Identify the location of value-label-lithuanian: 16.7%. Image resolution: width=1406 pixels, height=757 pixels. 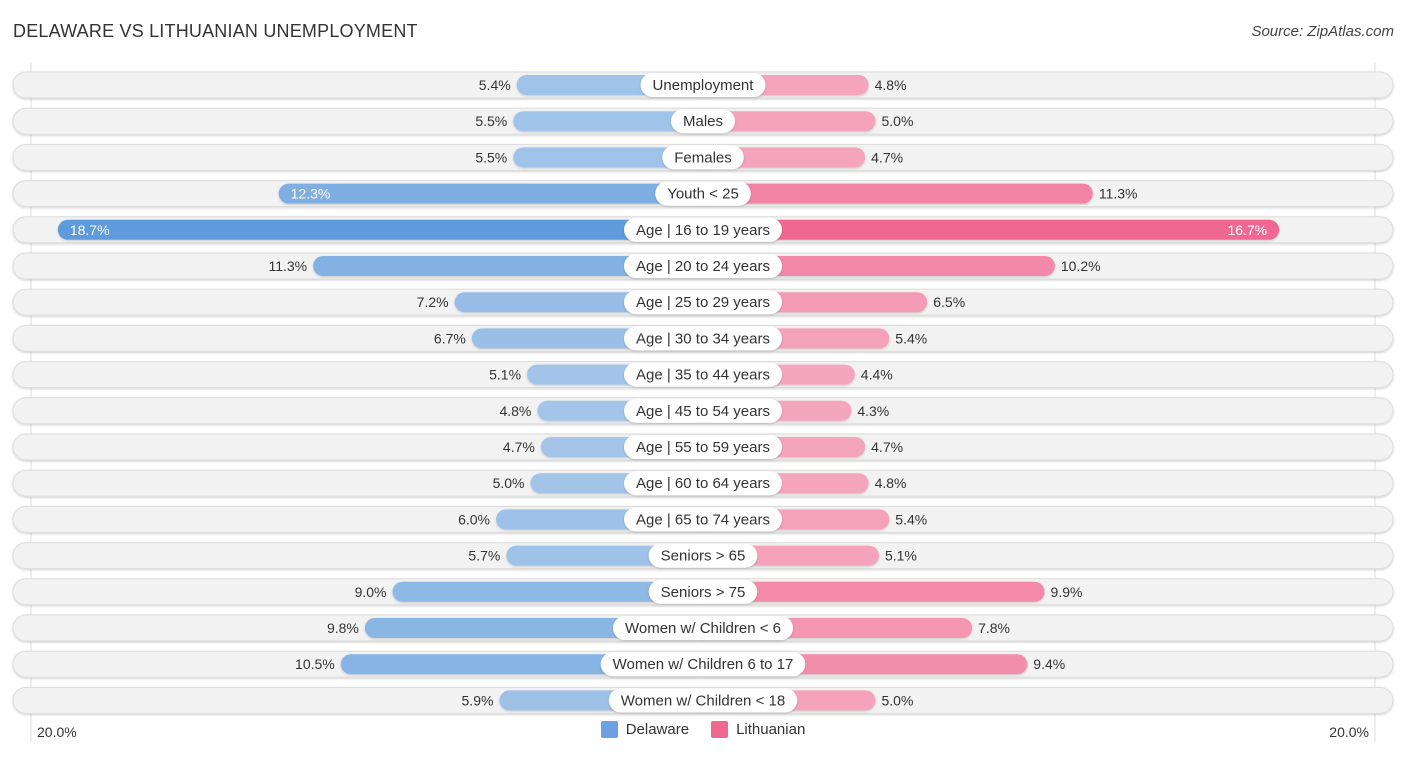
(1247, 230).